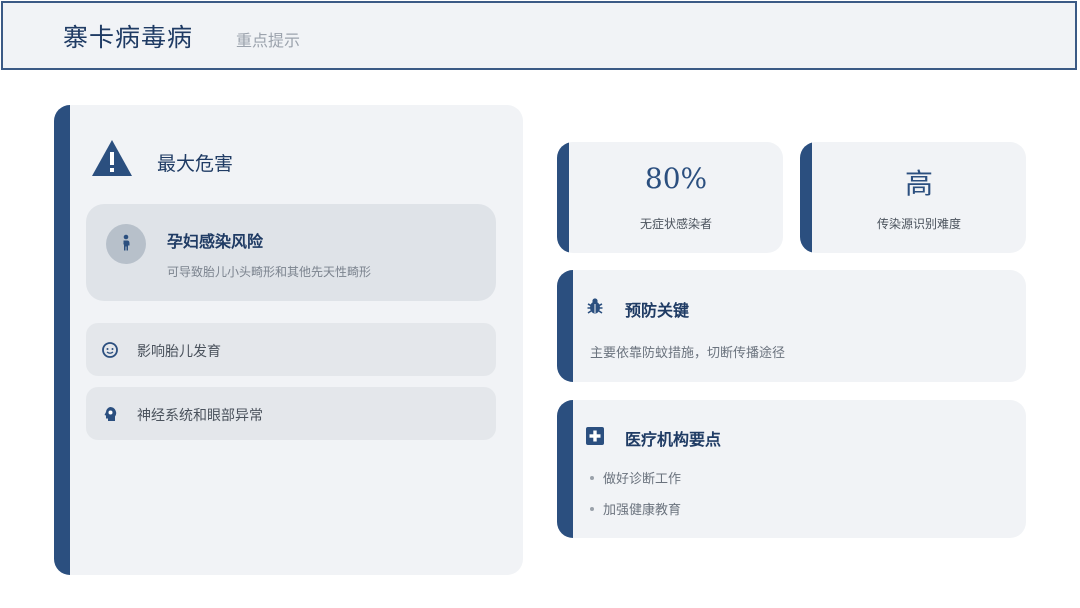  Describe the element at coordinates (200, 416) in the screenshot. I see `list-item-label: 神经系统和眼部异常` at that location.